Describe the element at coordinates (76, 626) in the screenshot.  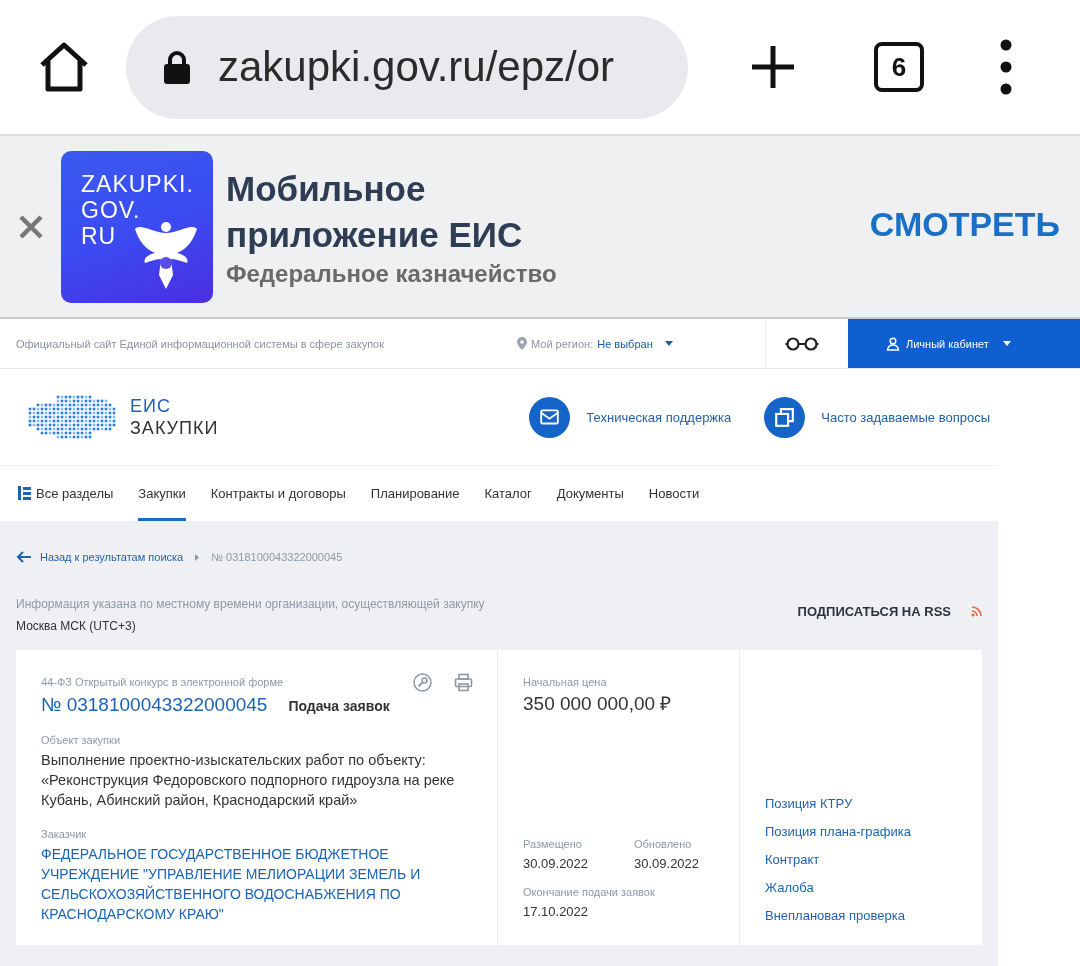
I see `time-zone: Москва МСК (UTC+3)` at that location.